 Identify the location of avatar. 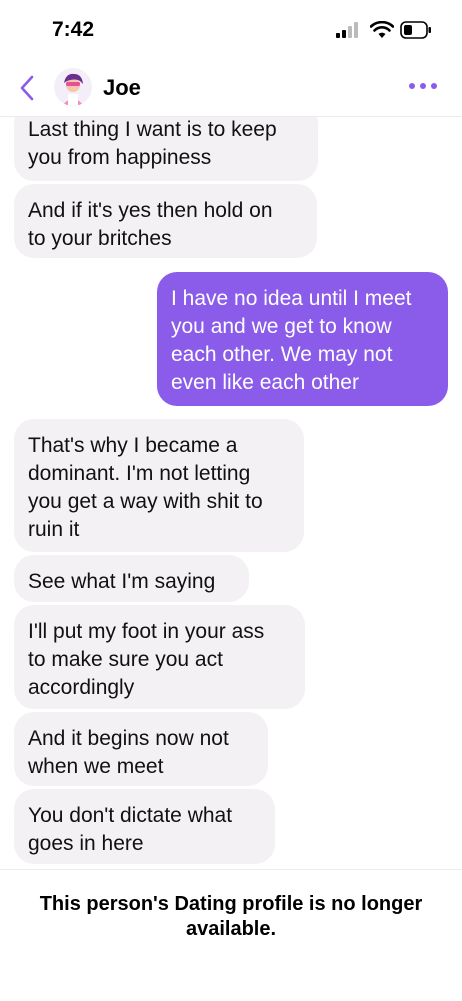
(73, 87).